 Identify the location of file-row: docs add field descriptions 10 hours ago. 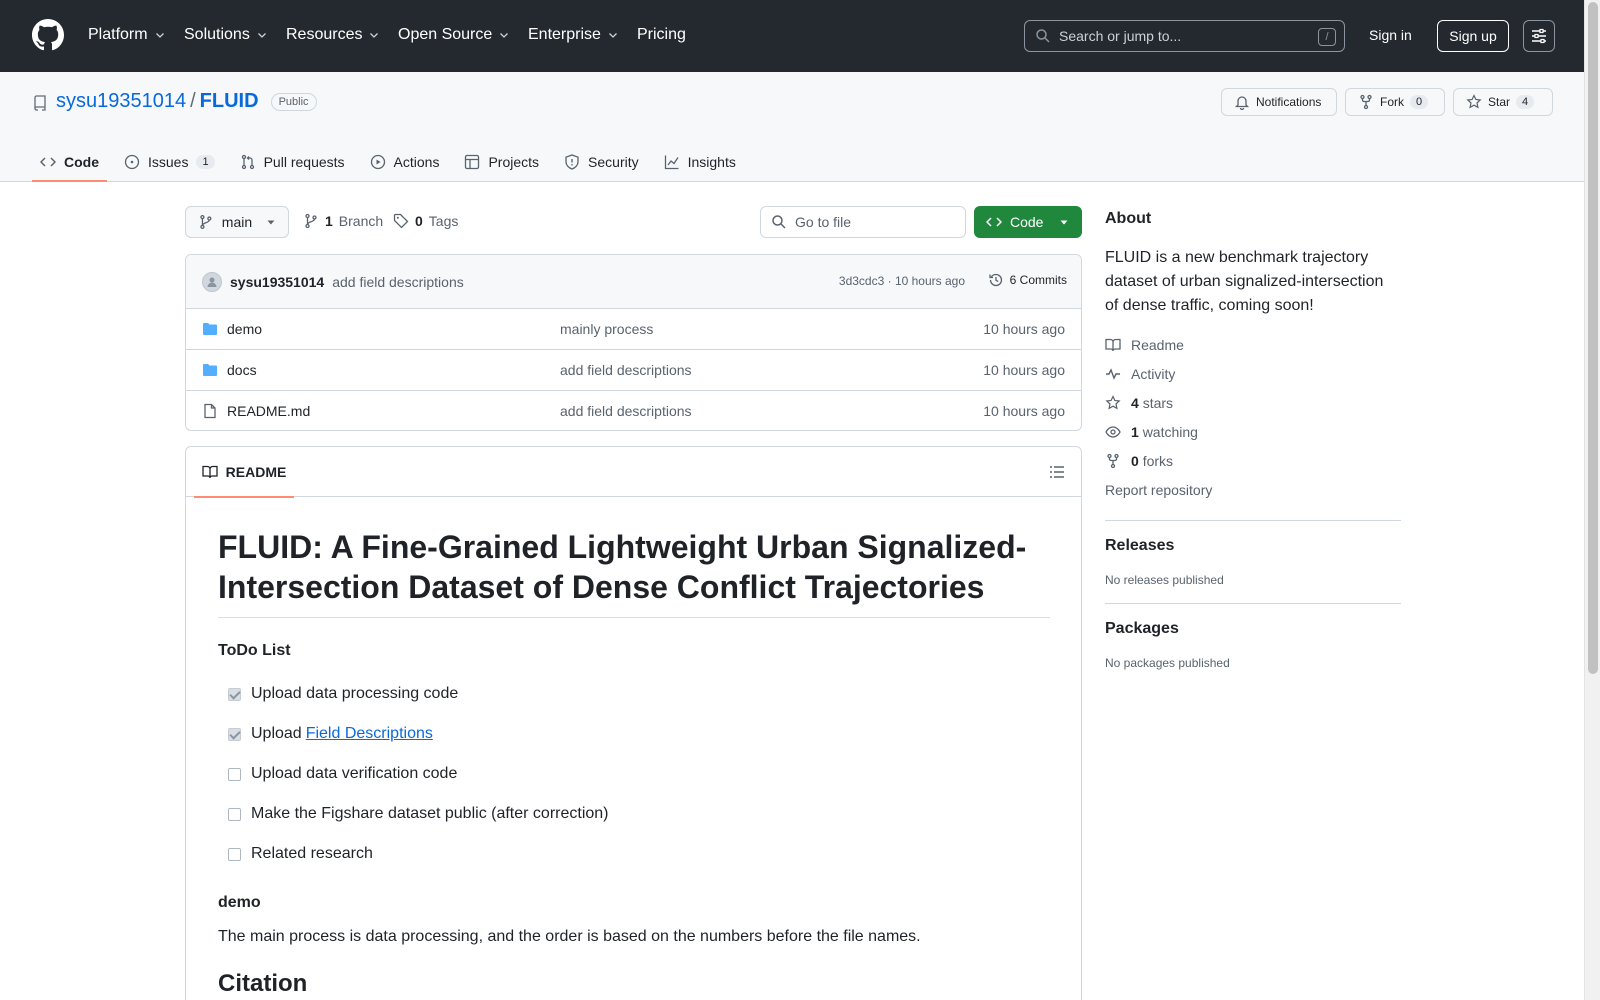
(633, 370).